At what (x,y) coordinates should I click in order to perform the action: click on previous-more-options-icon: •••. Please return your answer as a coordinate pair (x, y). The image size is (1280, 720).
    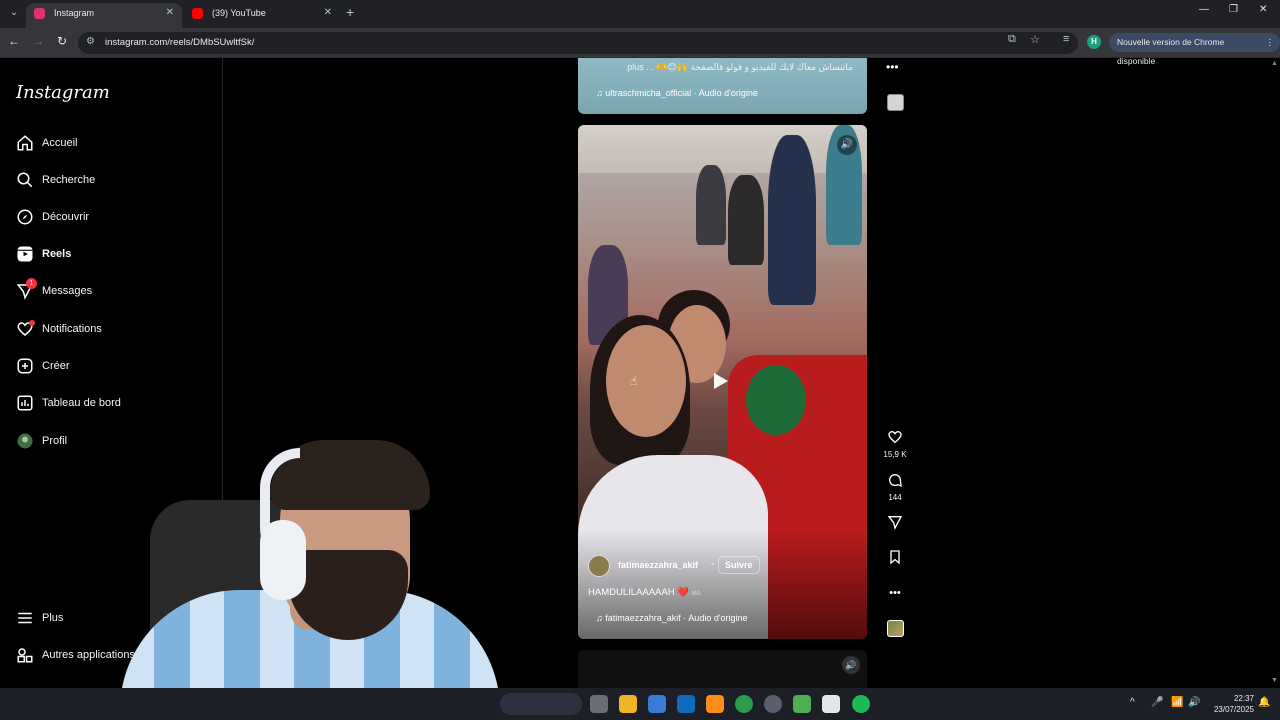
    Looking at the image, I should click on (892, 67).